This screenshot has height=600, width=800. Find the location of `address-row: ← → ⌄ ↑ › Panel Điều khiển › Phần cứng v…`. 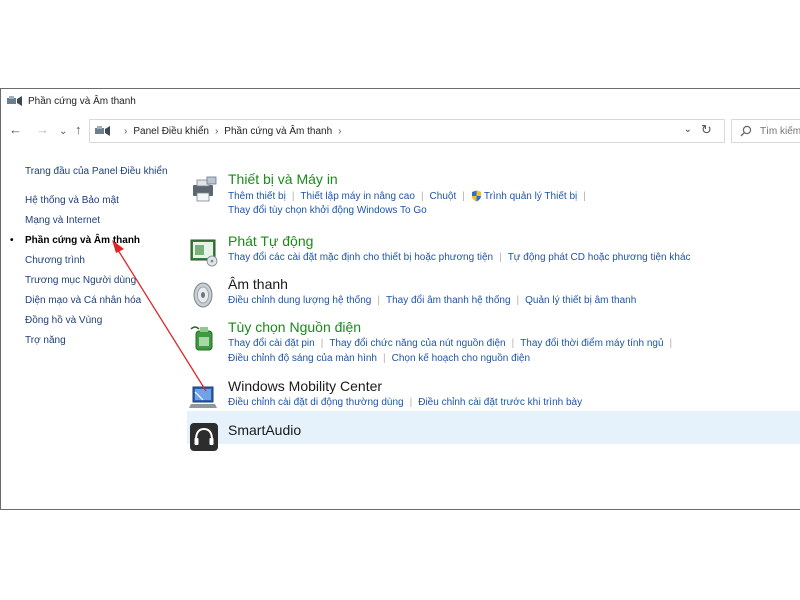

address-row: ← → ⌄ ↑ › Panel Điều khiển › Phần cứng v… is located at coordinates (400, 131).